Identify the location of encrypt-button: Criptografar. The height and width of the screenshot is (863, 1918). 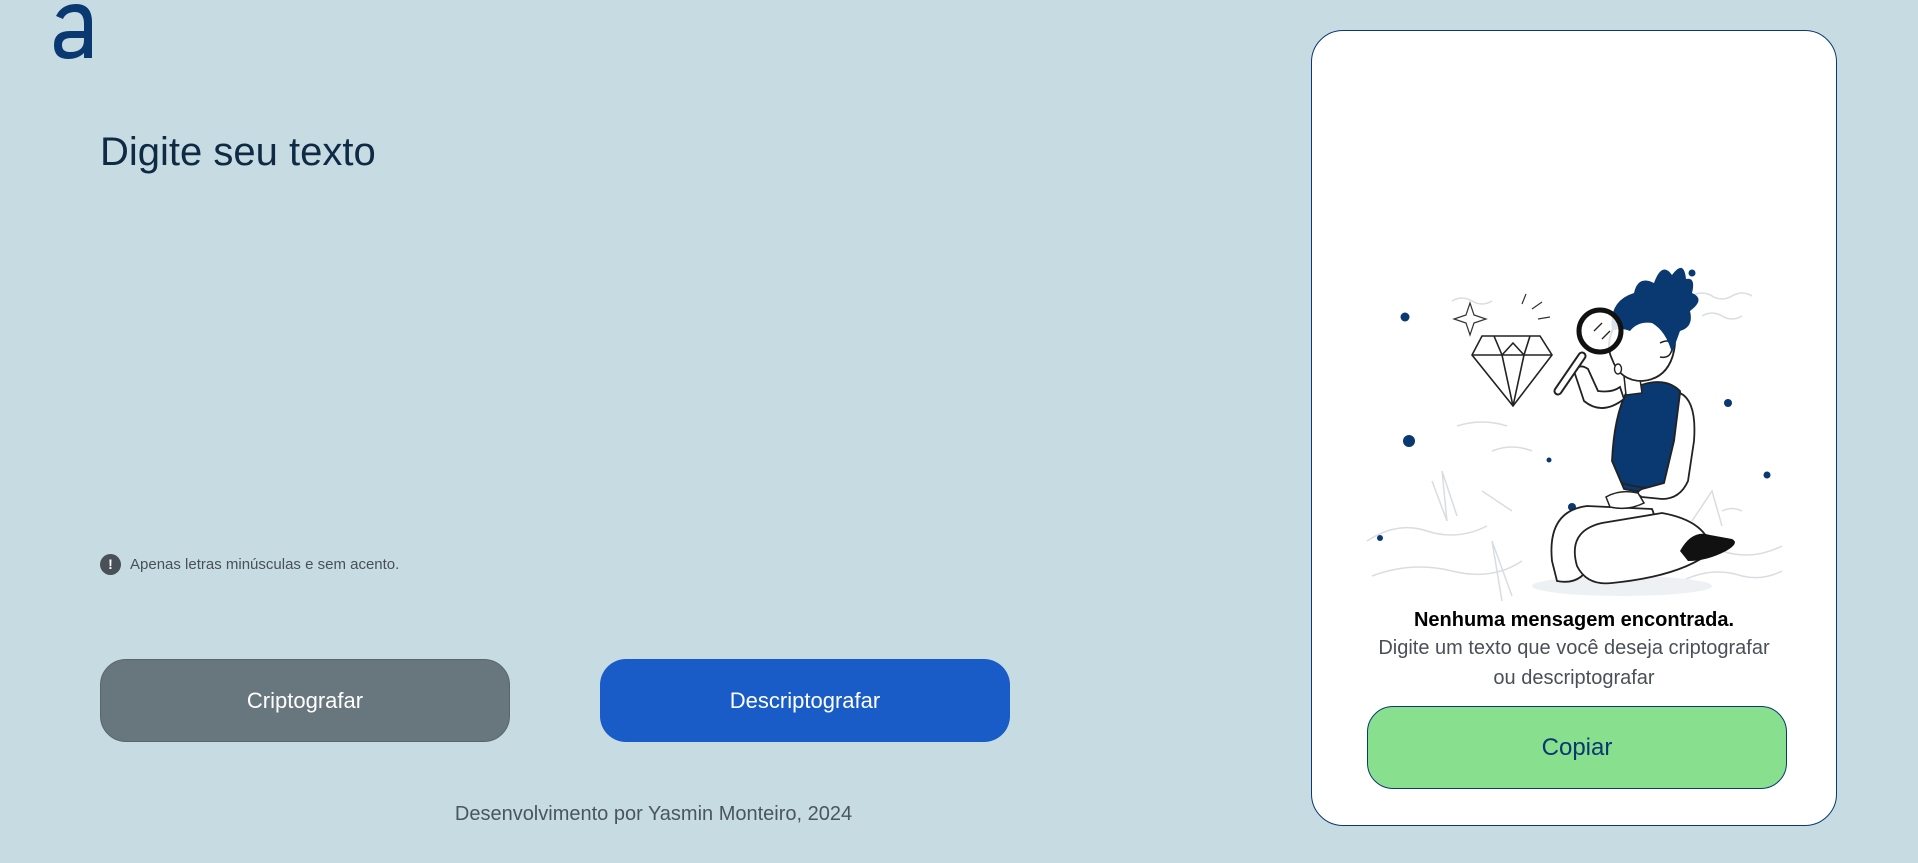
(305, 700).